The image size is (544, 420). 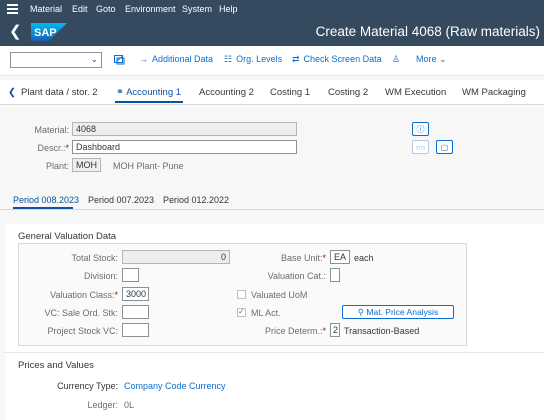 I want to click on plant-description: MOH Plant- Pune, so click(x=148, y=166).